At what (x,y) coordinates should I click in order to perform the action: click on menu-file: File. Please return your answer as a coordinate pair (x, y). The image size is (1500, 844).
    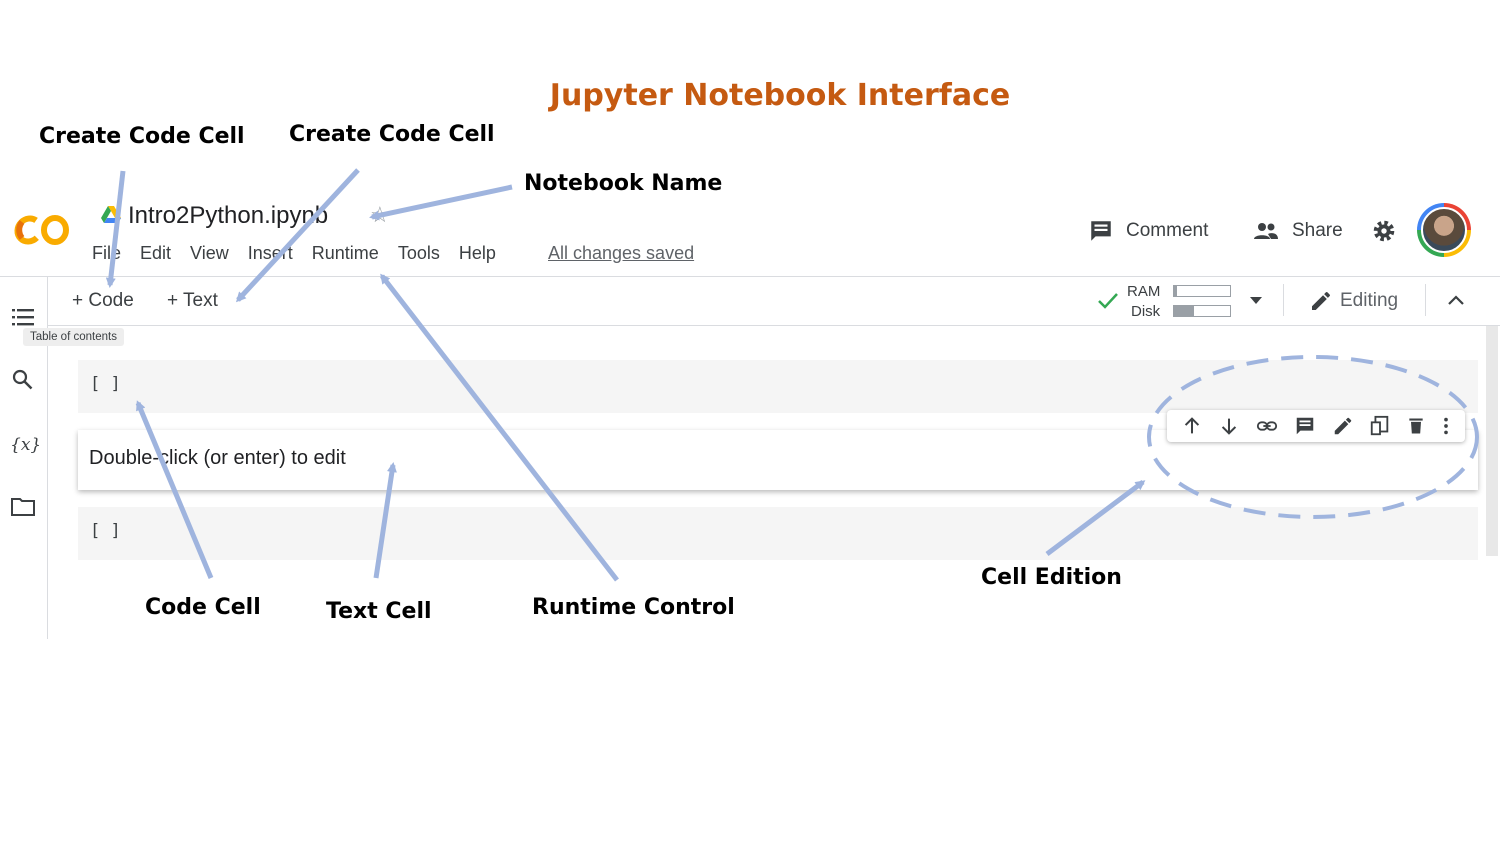
    Looking at the image, I should click on (106, 253).